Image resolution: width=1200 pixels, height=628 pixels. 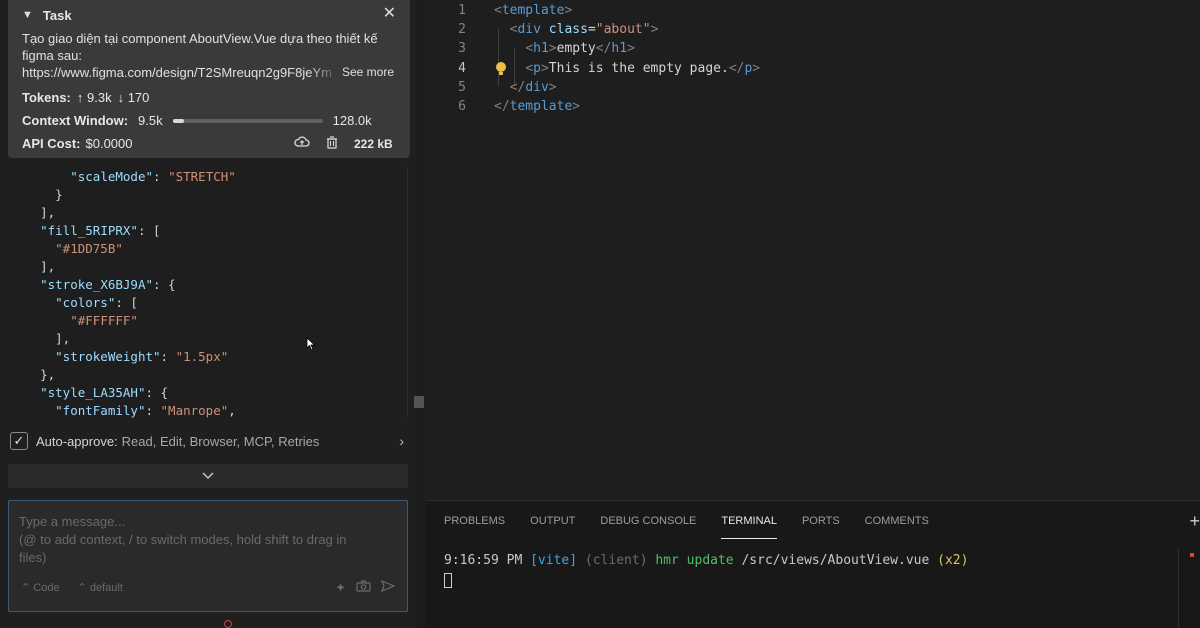 I want to click on line-number: 4, so click(x=462, y=68).